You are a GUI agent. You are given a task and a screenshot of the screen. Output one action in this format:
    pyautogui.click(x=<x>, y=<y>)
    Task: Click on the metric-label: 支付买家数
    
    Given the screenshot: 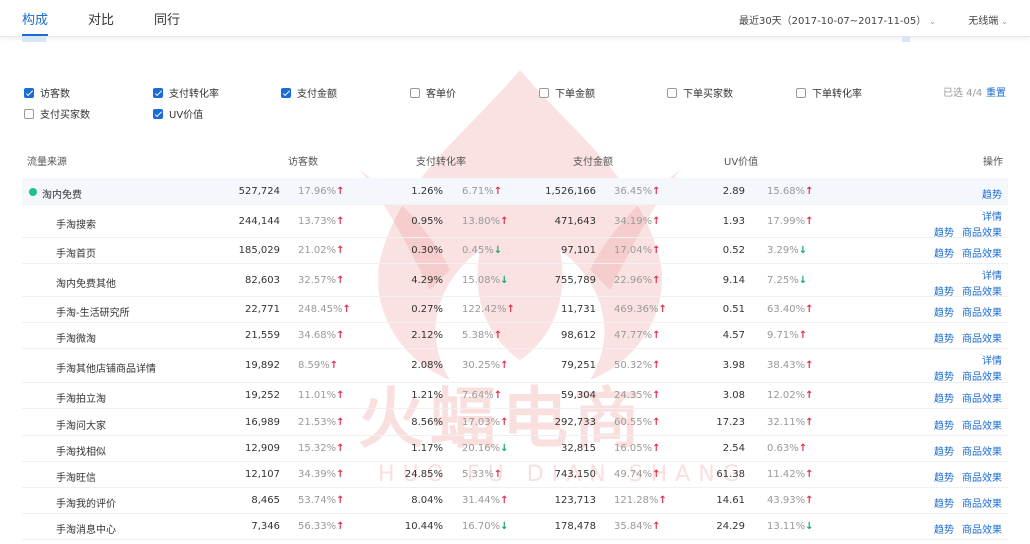 What is the action you would take?
    pyautogui.click(x=65, y=115)
    